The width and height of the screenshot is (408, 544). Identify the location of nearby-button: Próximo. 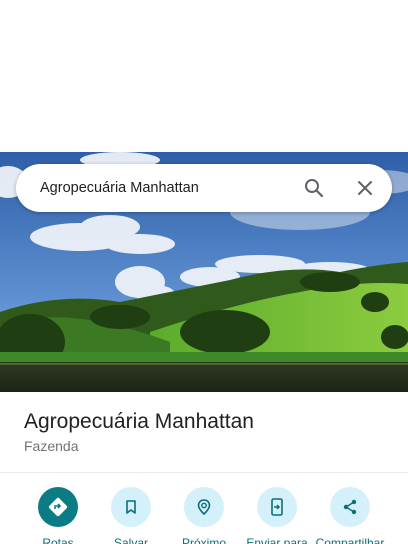
(204, 515).